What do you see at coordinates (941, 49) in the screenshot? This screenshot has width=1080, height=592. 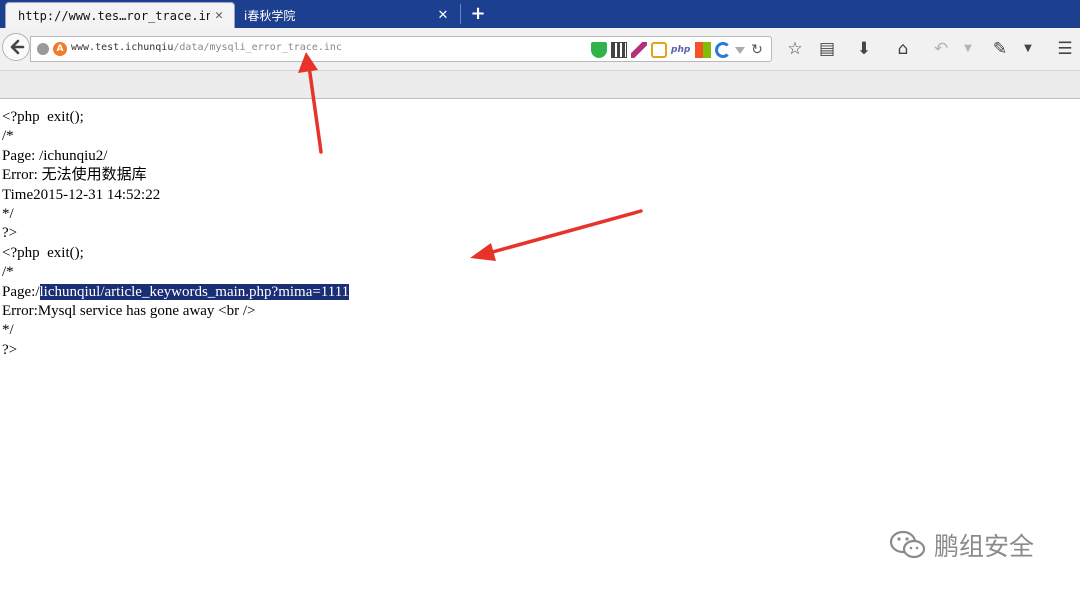 I see `undo-icon: ↶` at bounding box center [941, 49].